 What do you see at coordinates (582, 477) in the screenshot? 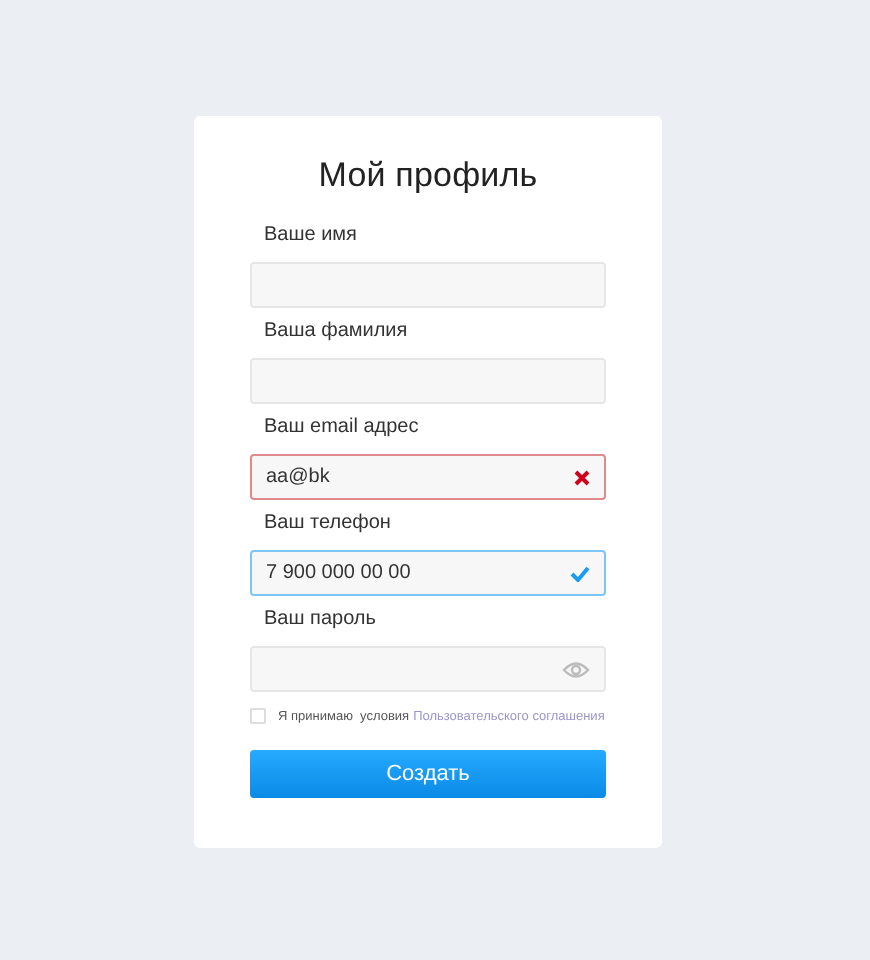
I see `error-cross-icon` at bounding box center [582, 477].